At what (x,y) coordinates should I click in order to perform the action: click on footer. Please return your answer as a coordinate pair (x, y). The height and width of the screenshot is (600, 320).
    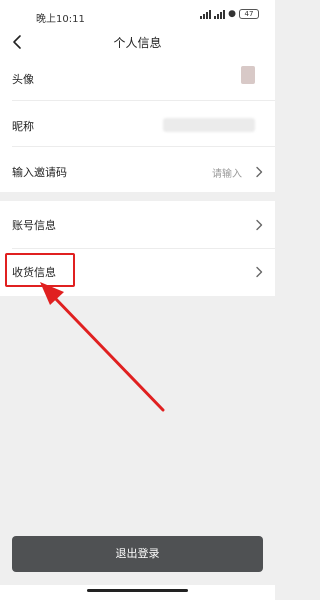
    Looking at the image, I should click on (137, 592).